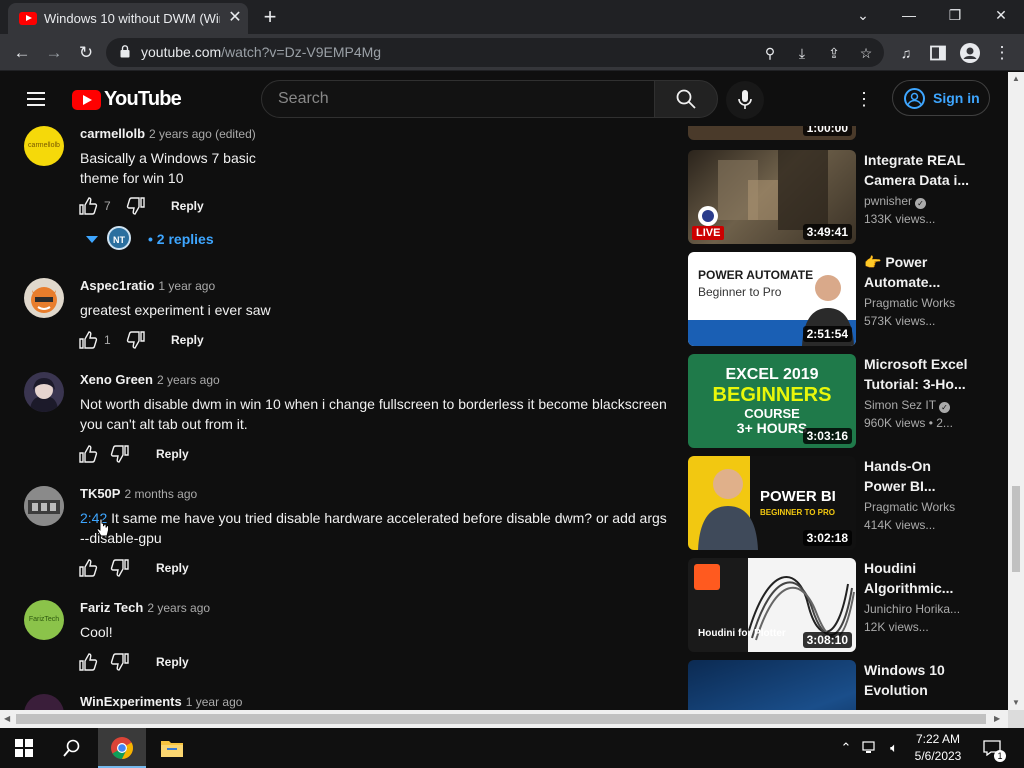 This screenshot has height=768, width=1024. I want to click on profile-icon, so click(970, 53).